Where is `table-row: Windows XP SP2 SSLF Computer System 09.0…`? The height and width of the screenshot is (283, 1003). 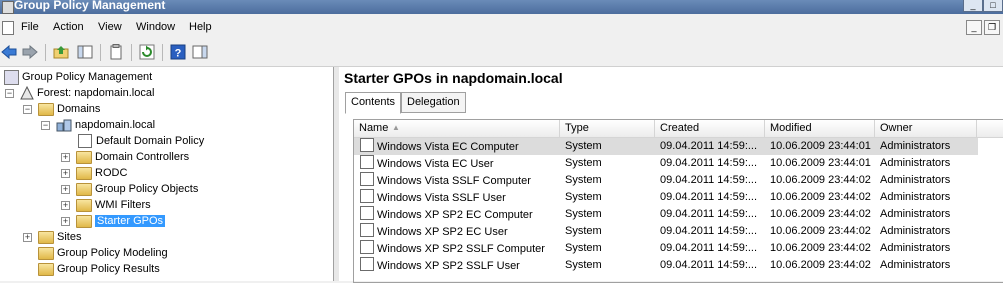
table-row: Windows XP SP2 SSLF Computer System 09.0… is located at coordinates (678, 248).